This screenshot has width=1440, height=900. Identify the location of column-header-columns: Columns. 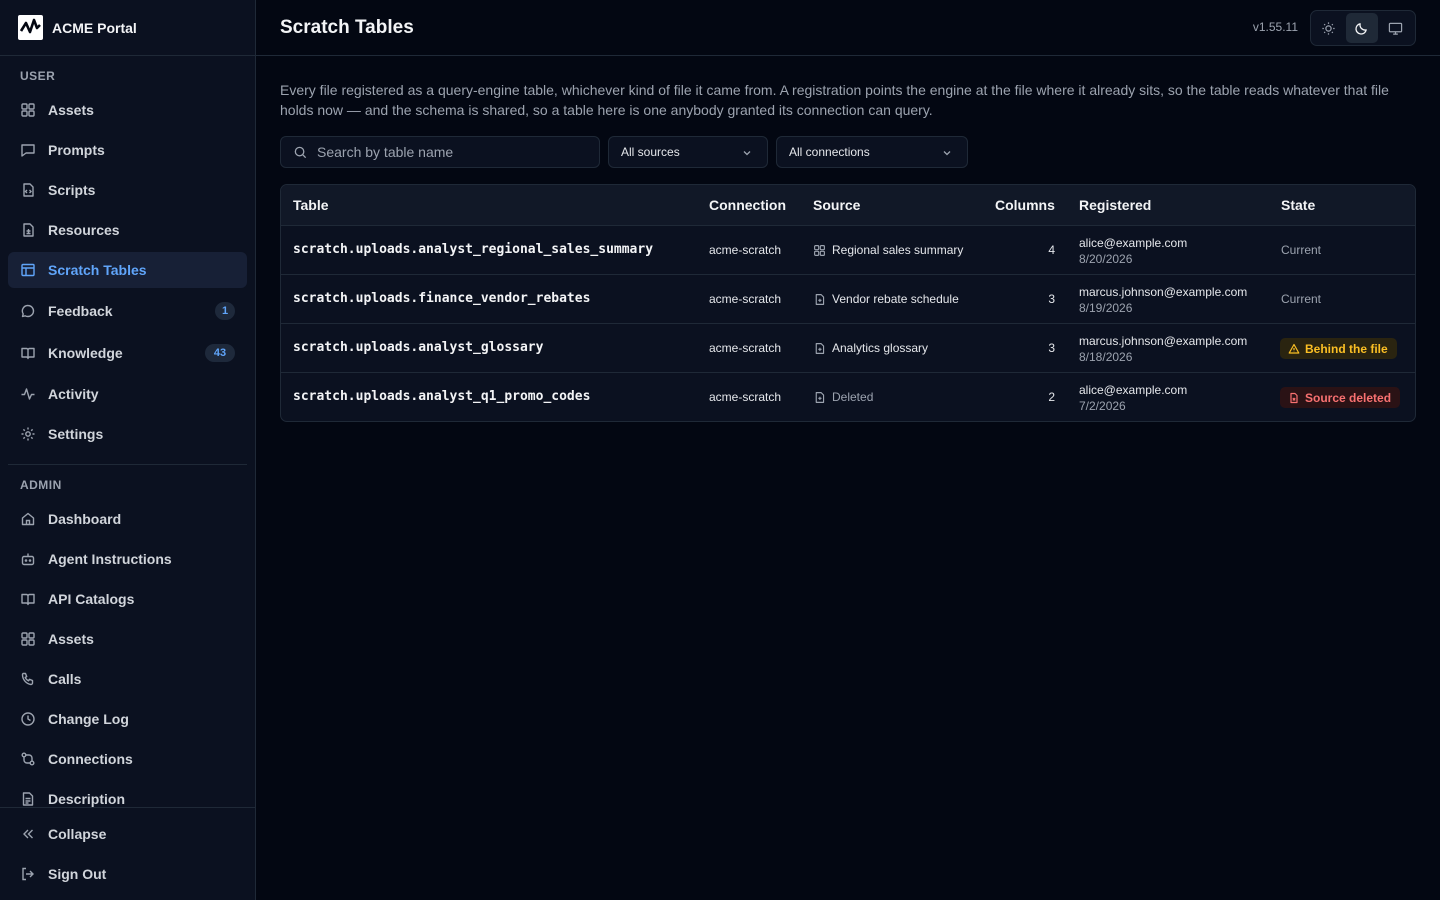
(1025, 205).